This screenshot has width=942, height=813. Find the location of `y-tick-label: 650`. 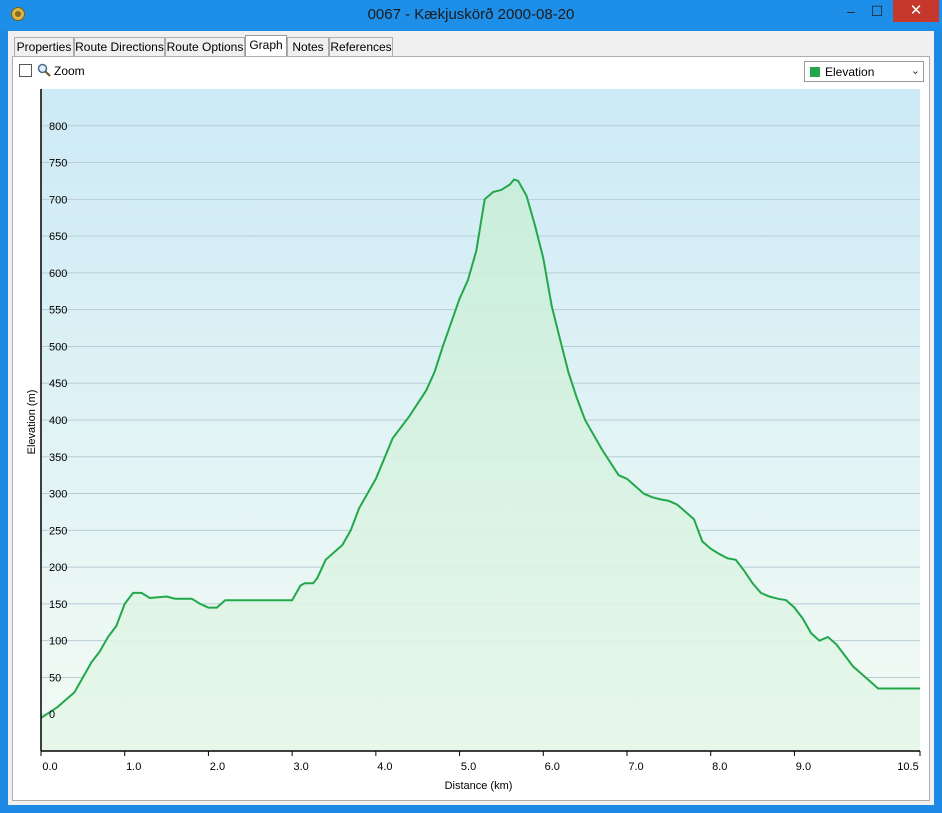

y-tick-label: 650 is located at coordinates (58, 237).